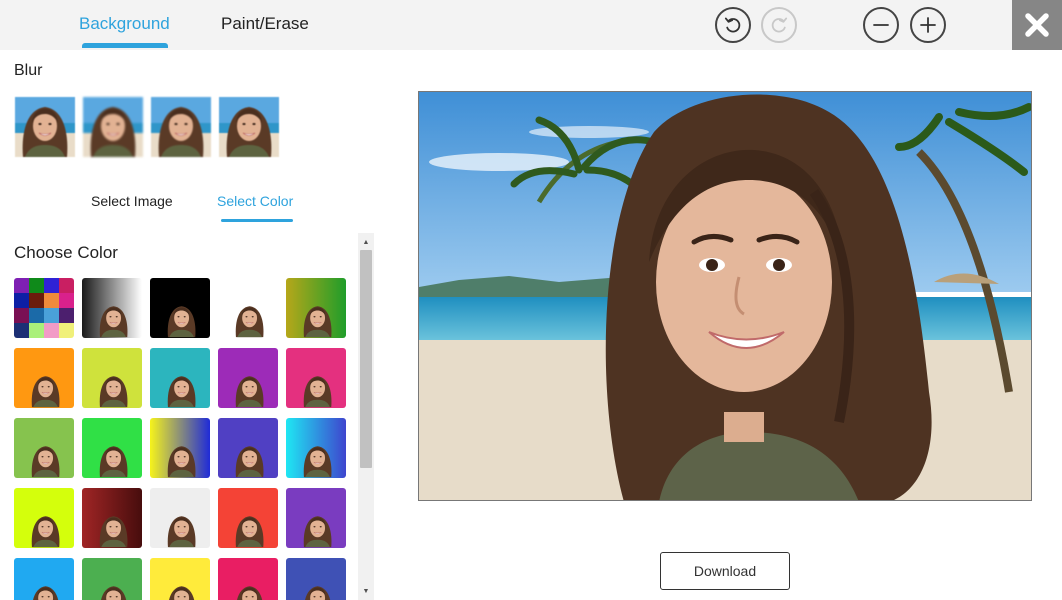  I want to click on redo-icon, so click(779, 25).